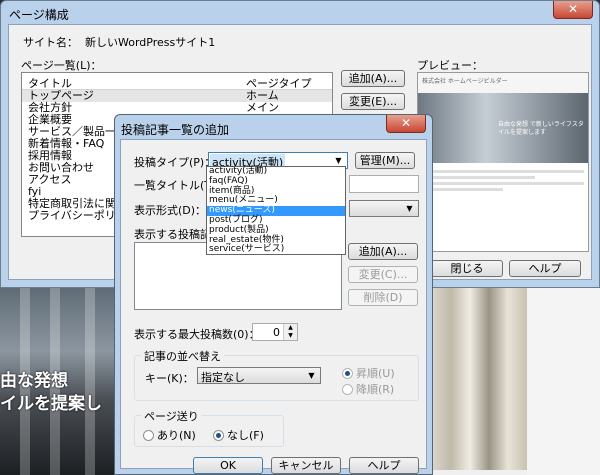  I want to click on paging-yes-radio: あり(N), so click(169, 435).